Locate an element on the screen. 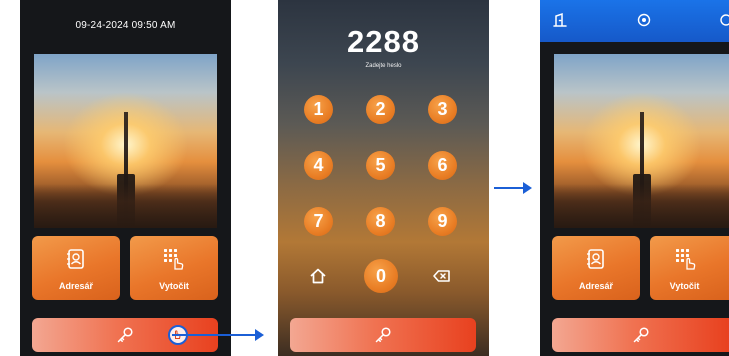  key-6: 6 is located at coordinates (442, 165).